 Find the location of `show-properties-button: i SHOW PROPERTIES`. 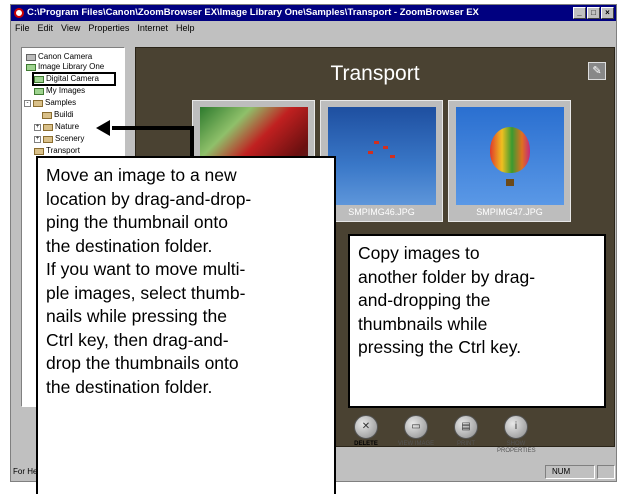

show-properties-button: i SHOW PROPERTIES is located at coordinates (516, 435).